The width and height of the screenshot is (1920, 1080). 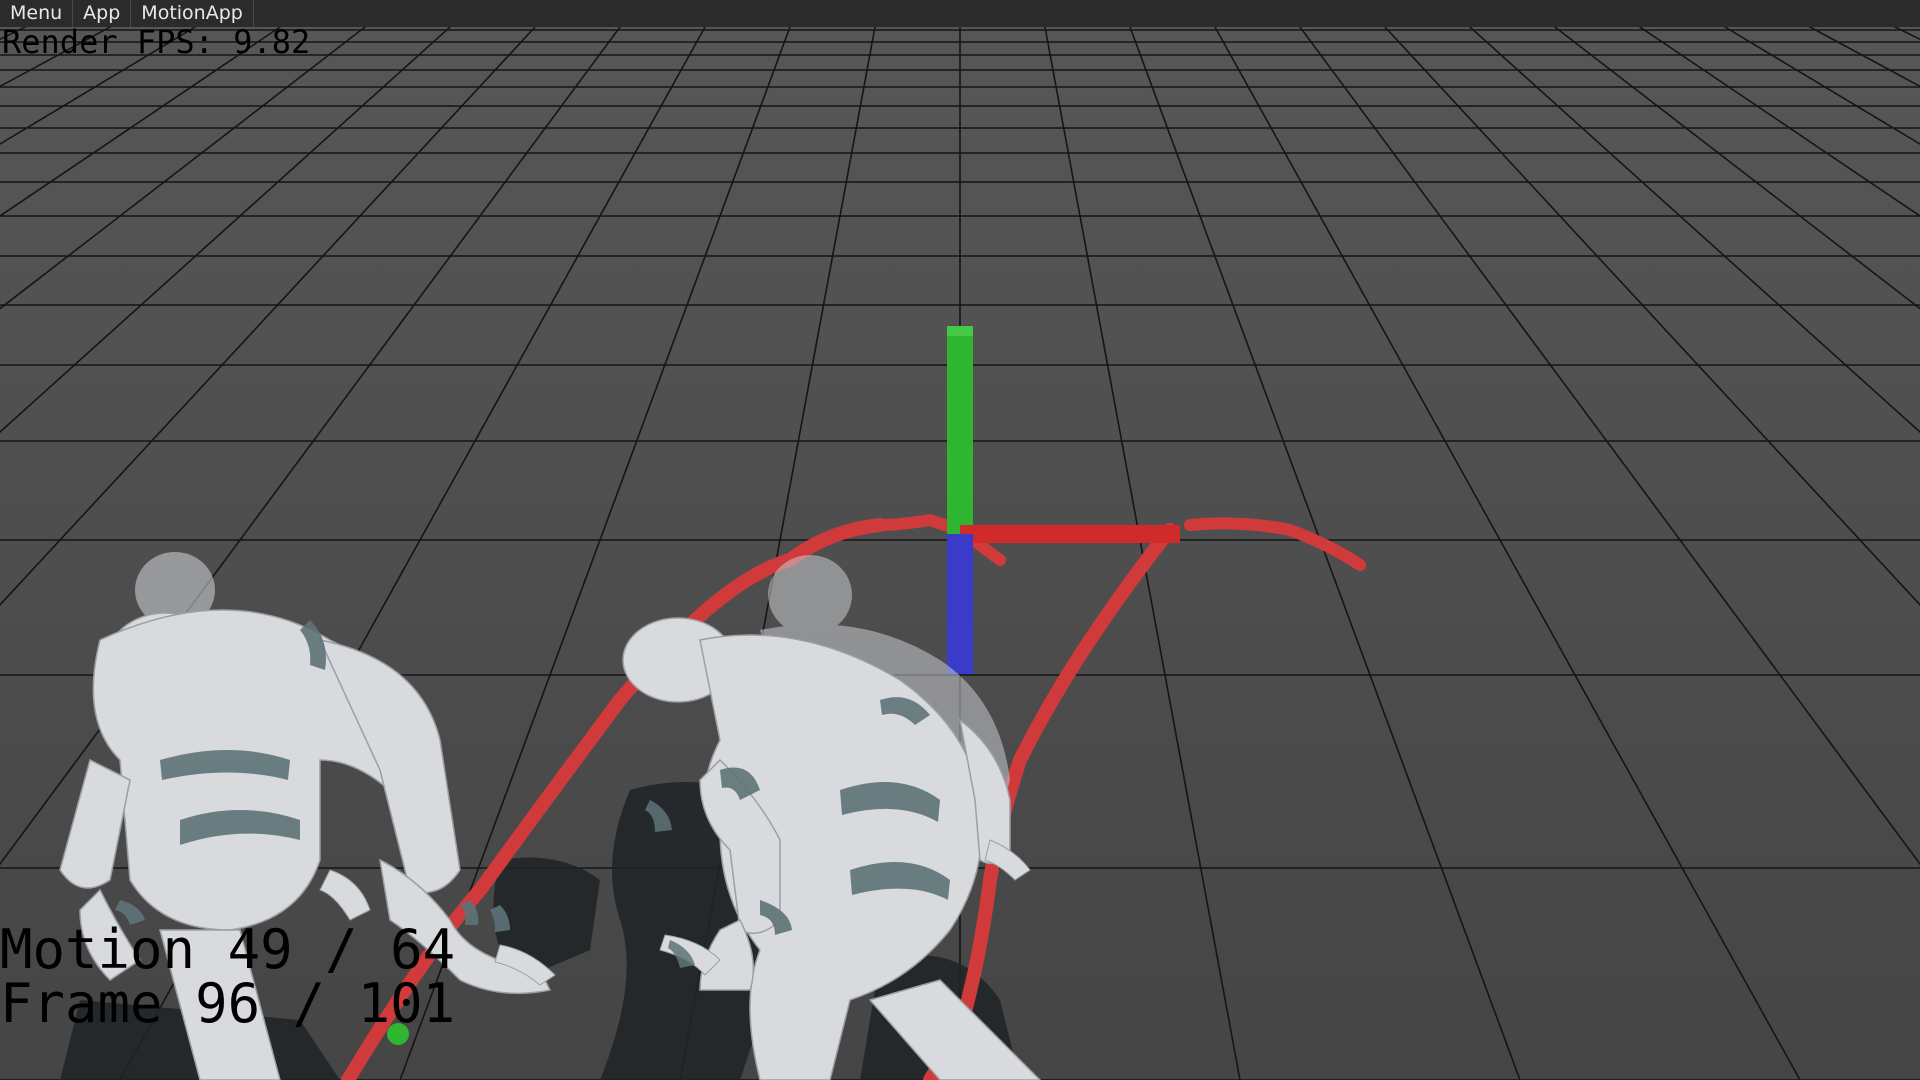 I want to click on menu-item-app: App, so click(x=102, y=13).